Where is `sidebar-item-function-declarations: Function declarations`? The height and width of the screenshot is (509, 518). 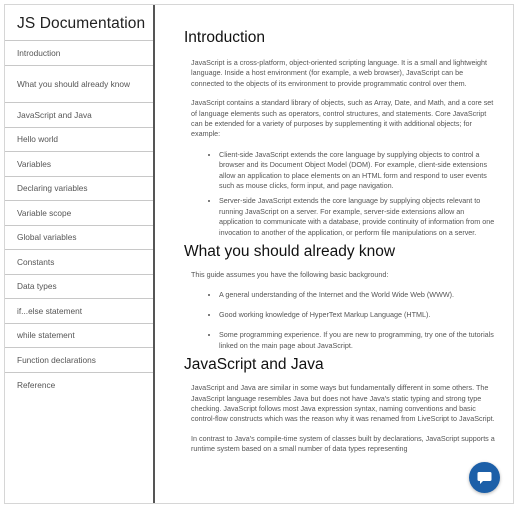 sidebar-item-function-declarations: Function declarations is located at coordinates (79, 360).